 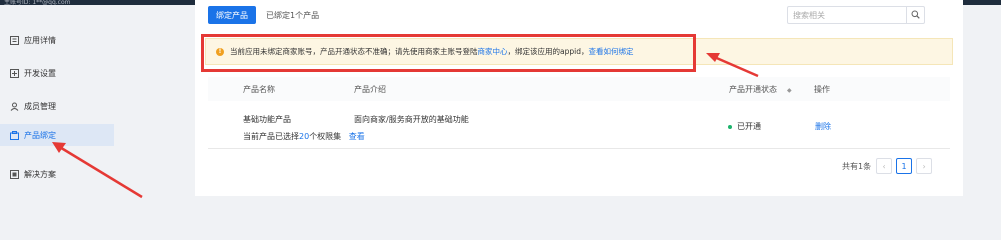 What do you see at coordinates (57, 174) in the screenshot?
I see `sidebar-item-solution: 解决方案` at bounding box center [57, 174].